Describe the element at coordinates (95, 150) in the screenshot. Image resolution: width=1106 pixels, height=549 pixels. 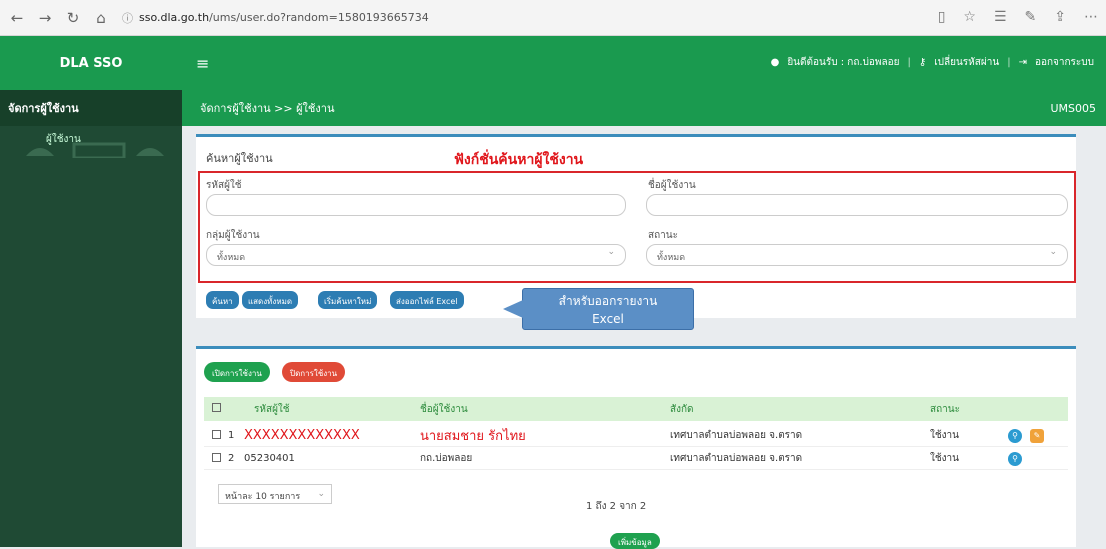
I see `sidebar-decoration-icon` at that location.